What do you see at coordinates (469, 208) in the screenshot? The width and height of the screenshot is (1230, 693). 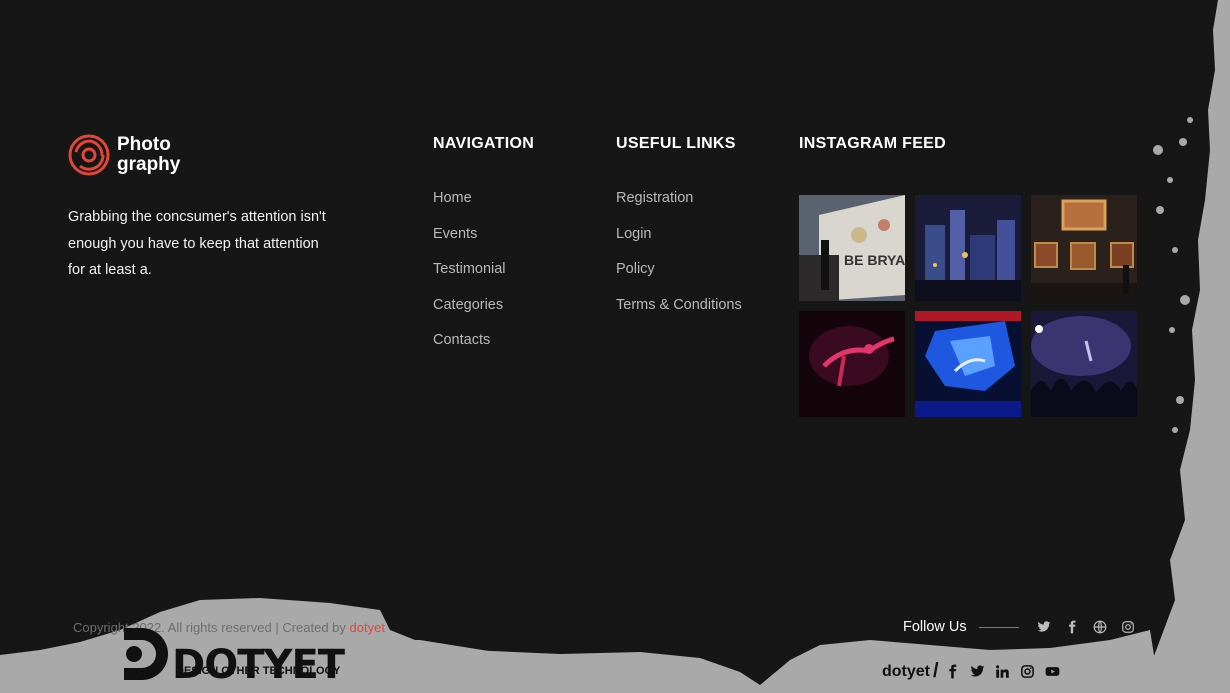 I see `nav-link-home: Home` at bounding box center [469, 208].